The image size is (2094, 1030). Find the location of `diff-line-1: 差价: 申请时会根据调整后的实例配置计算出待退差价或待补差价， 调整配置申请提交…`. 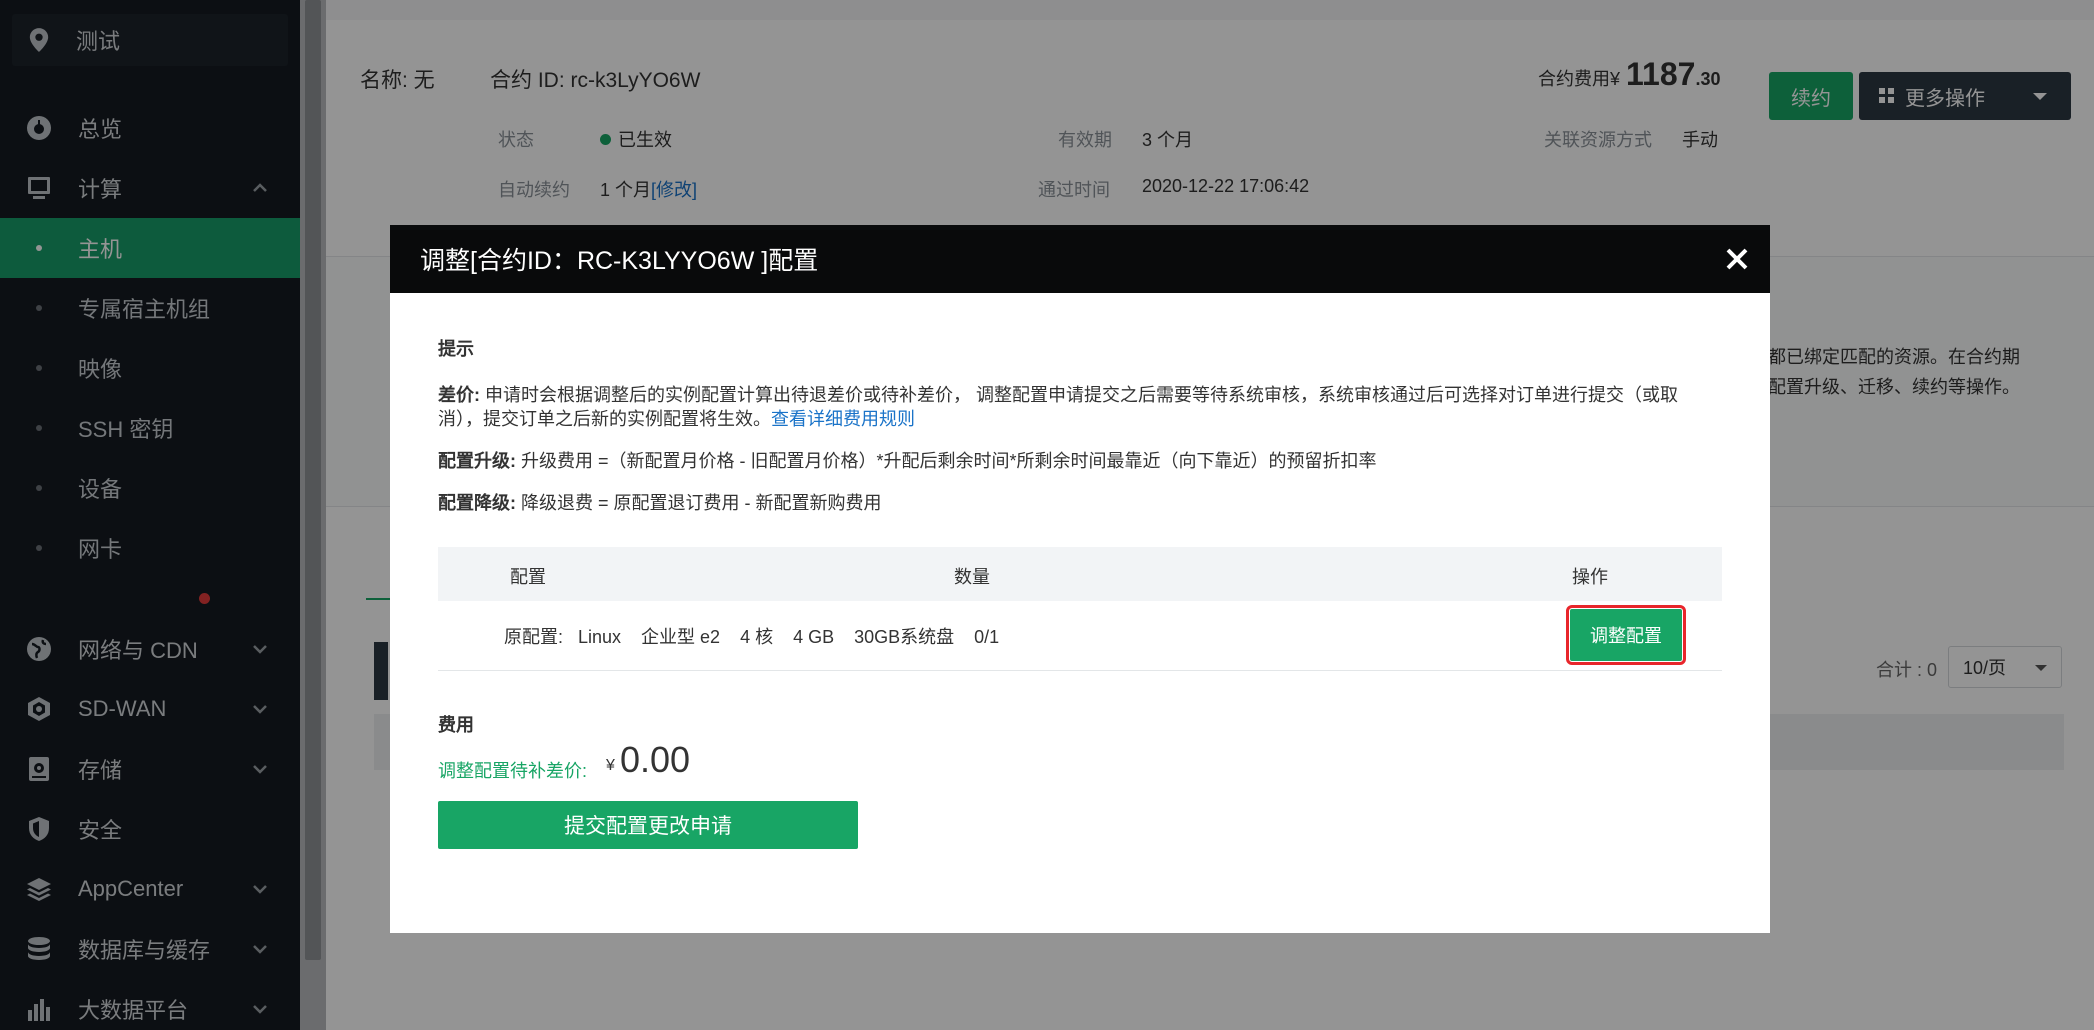

diff-line-1: 差价: 申请时会根据调整后的实例配置计算出待退差价或待补差价， 调整配置申请提交… is located at coordinates (1058, 394).